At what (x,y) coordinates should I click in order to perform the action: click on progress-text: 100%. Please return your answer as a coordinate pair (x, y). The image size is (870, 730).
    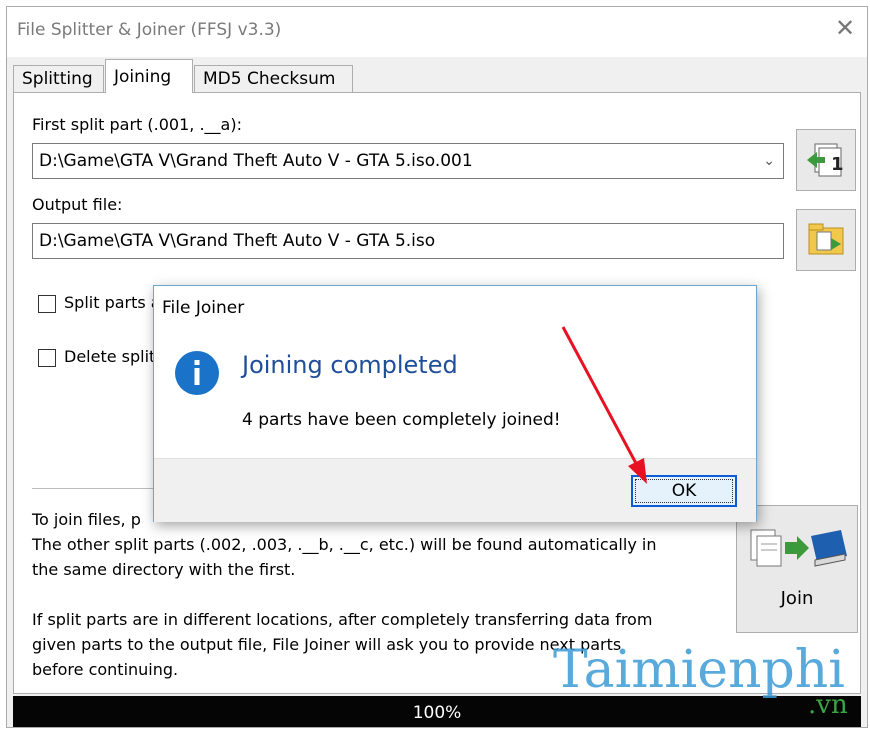
    Looking at the image, I should click on (437, 713).